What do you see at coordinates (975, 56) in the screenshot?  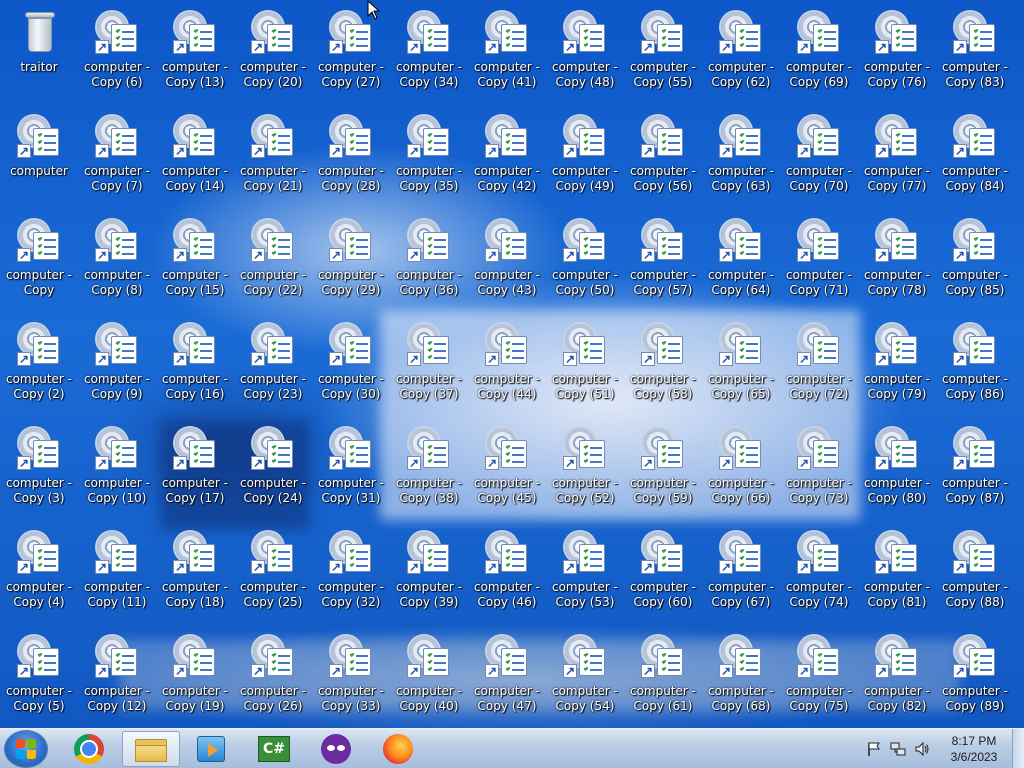 I see `desktop-shortcut: ↗ computer - Copy (83)` at bounding box center [975, 56].